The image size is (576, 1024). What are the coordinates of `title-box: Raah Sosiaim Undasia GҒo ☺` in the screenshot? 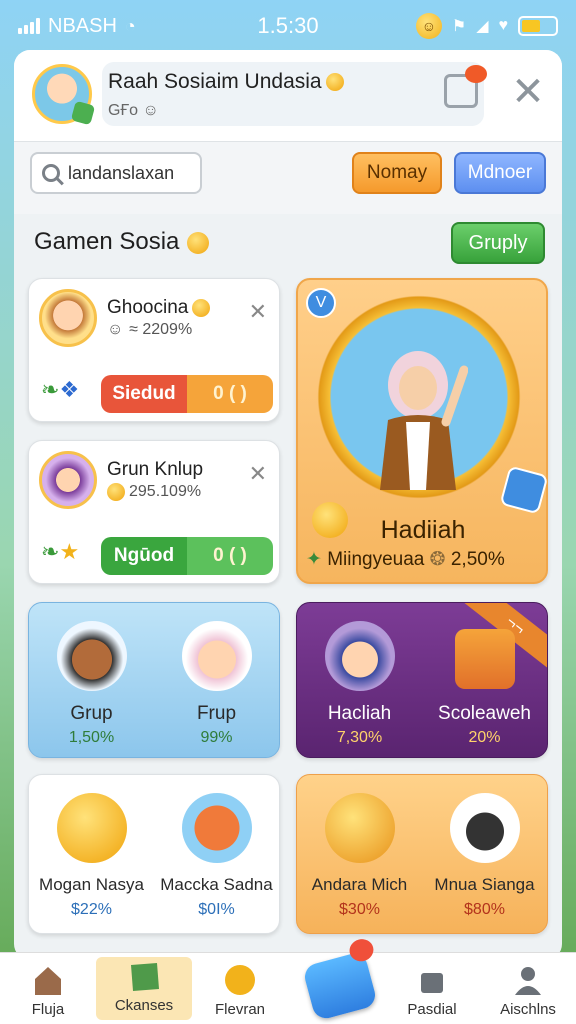 It's located at (293, 94).